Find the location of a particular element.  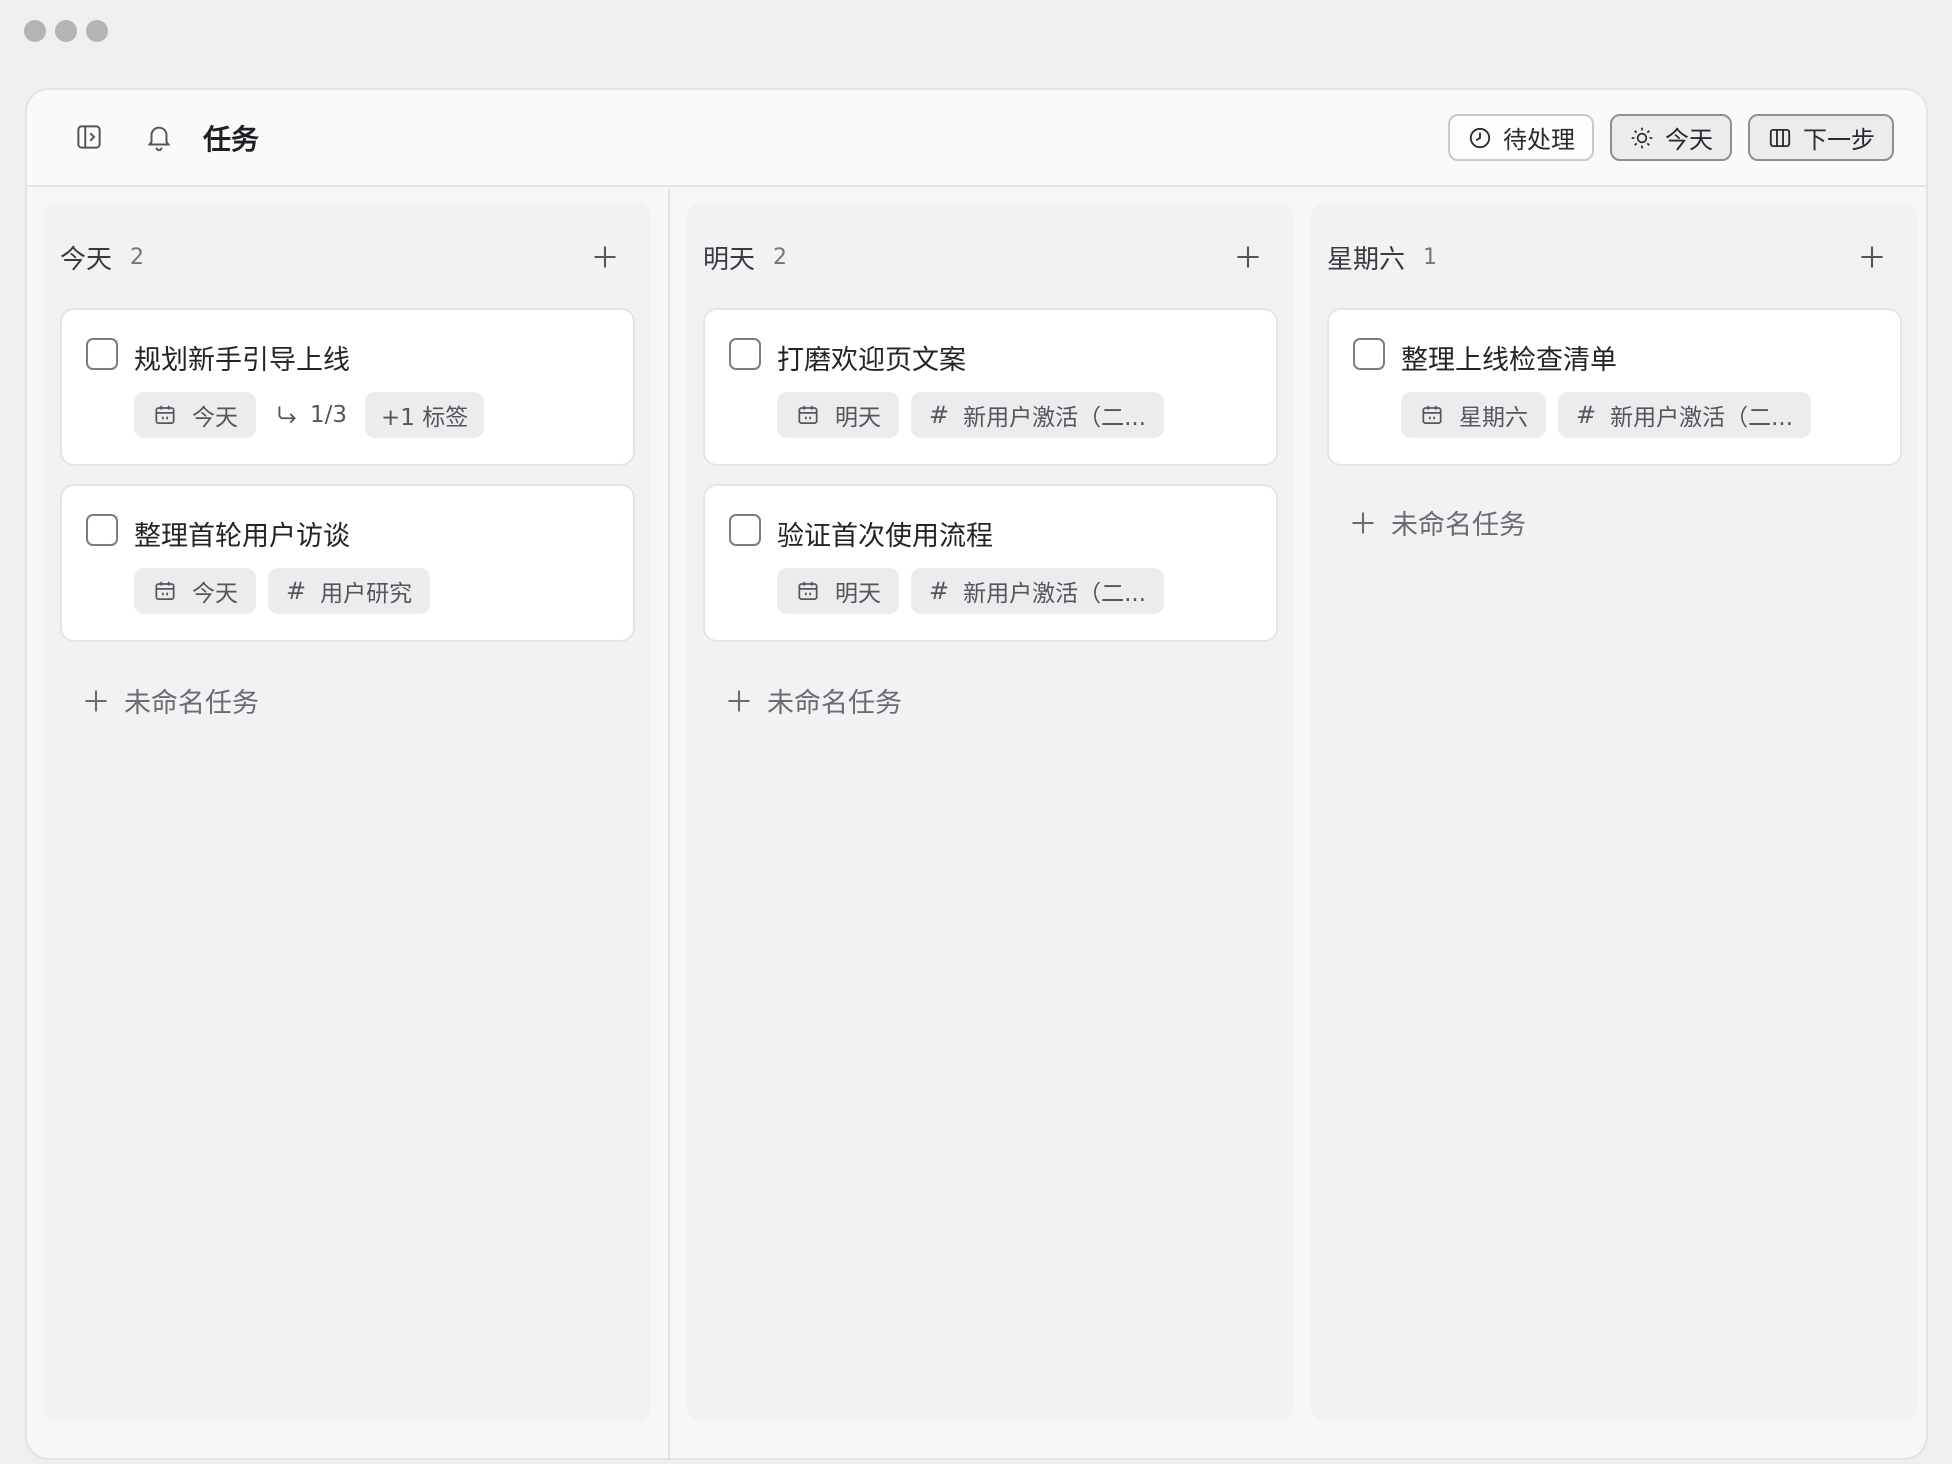

bell-icon is located at coordinates (159, 139).